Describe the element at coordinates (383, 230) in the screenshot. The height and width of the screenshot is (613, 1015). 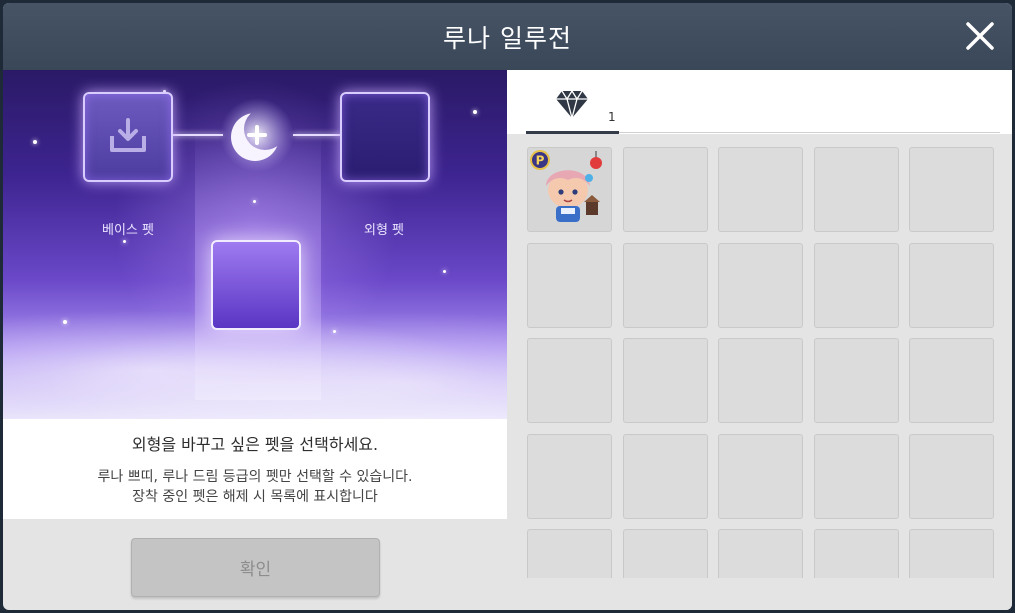
I see `skin-pet-label: 외형 펫` at that location.